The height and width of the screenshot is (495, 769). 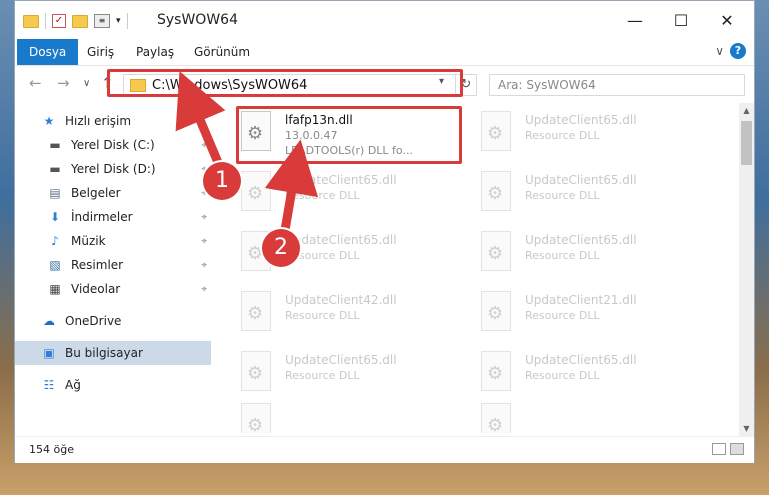 What do you see at coordinates (201, 124) in the screenshot?
I see `arrow-to-address-bar` at bounding box center [201, 124].